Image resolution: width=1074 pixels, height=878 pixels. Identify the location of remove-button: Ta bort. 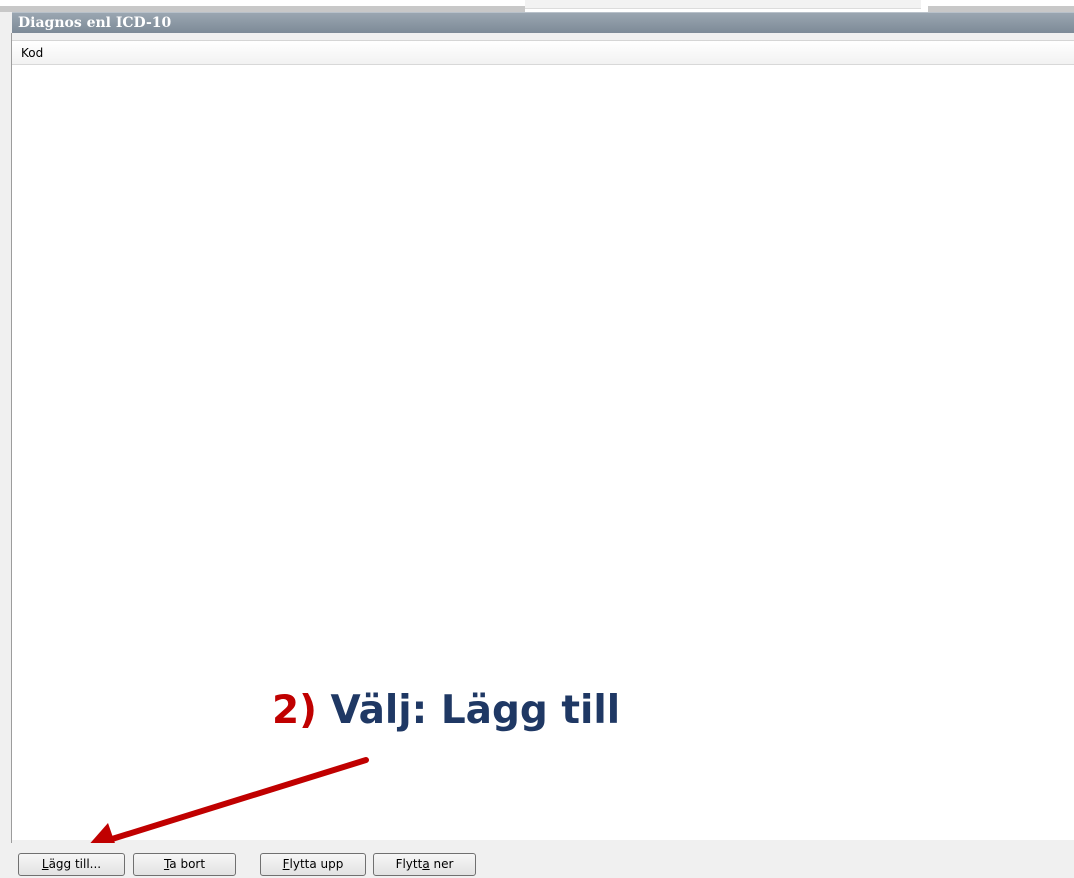
(184, 864).